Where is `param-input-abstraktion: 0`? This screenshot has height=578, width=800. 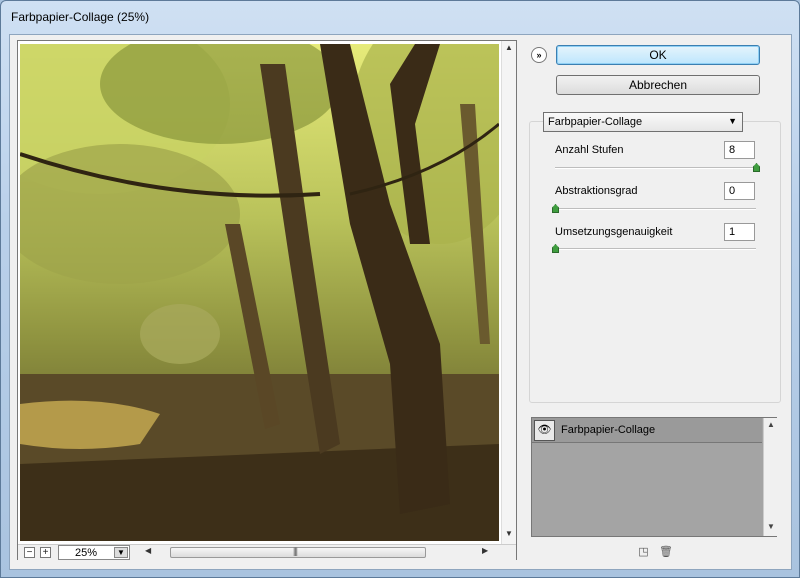 param-input-abstraktion: 0 is located at coordinates (739, 191).